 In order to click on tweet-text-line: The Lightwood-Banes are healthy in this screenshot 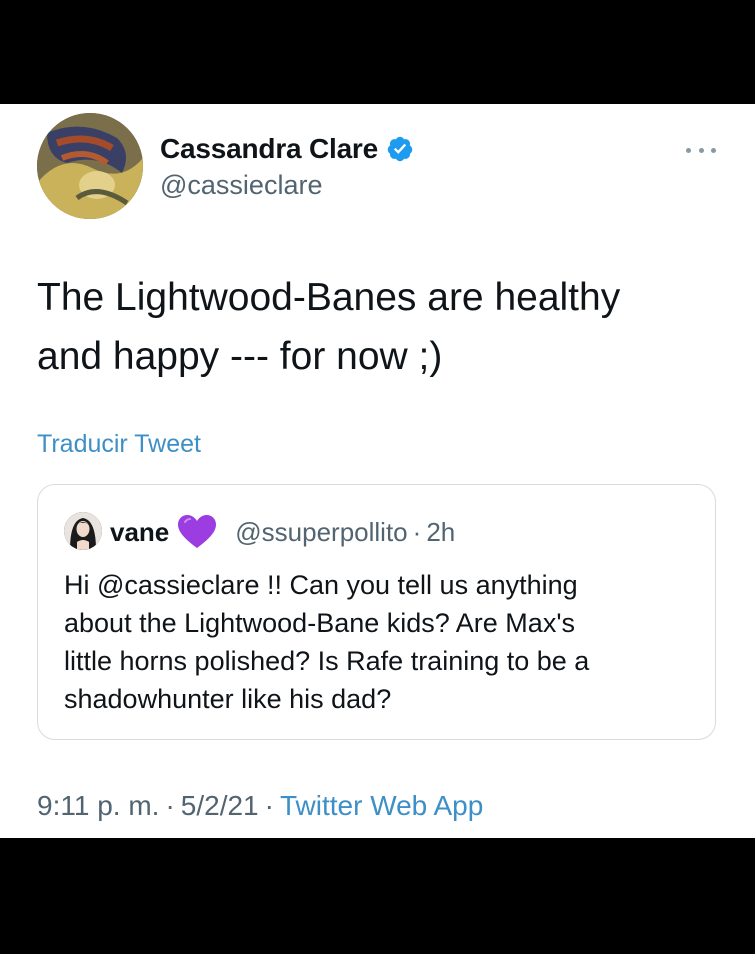, I will do `click(329, 297)`.